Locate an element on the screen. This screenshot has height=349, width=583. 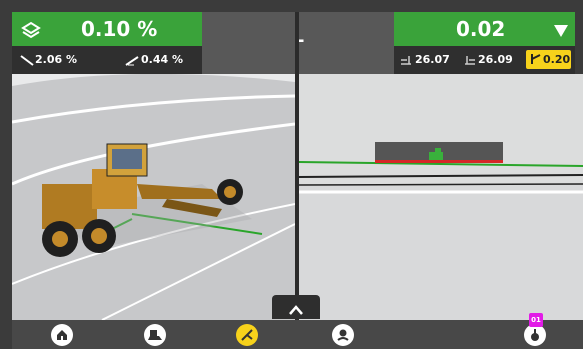
tools-icon is located at coordinates (247, 335).